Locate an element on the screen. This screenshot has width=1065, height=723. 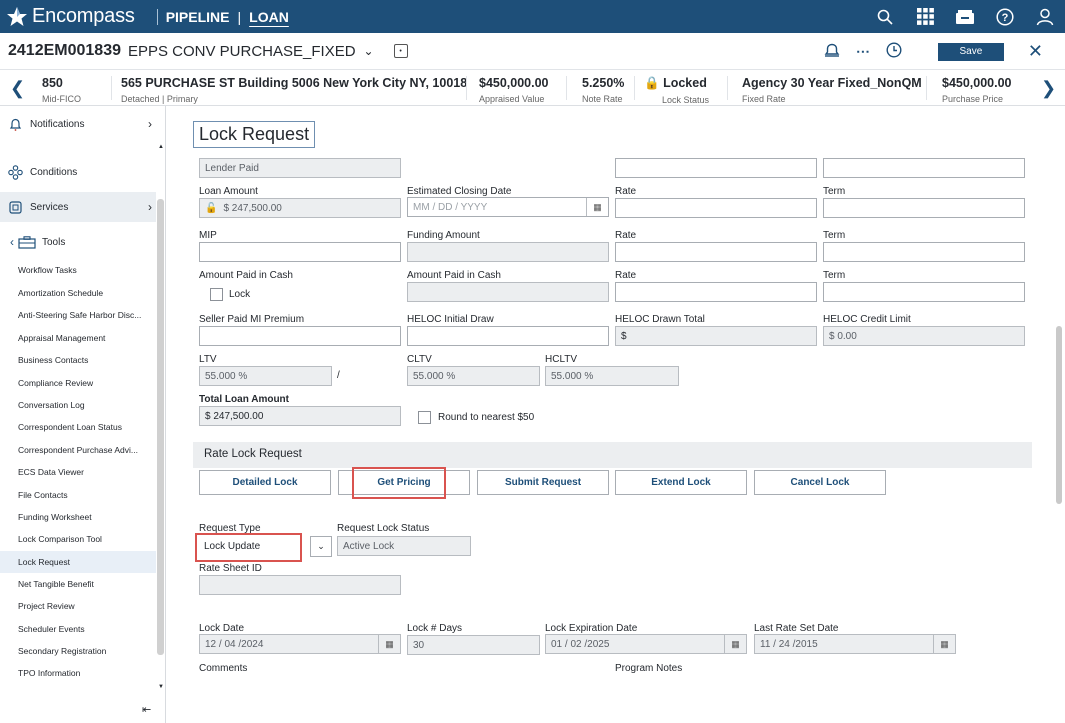
lock-date-value: 12 / 04 /2024 is located at coordinates (234, 644).